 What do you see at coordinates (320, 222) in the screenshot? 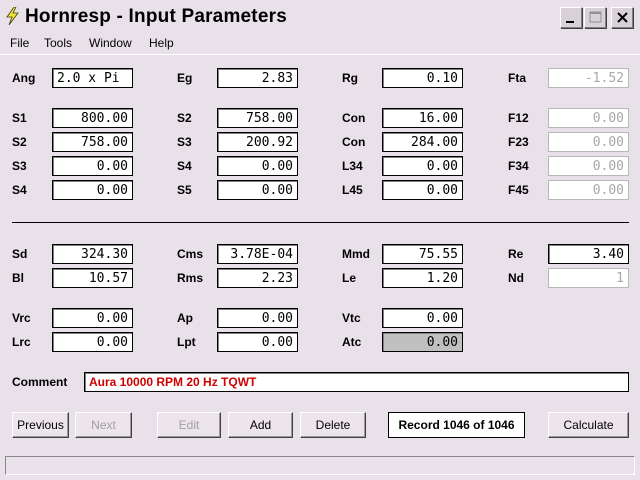
I see `section-divider` at bounding box center [320, 222].